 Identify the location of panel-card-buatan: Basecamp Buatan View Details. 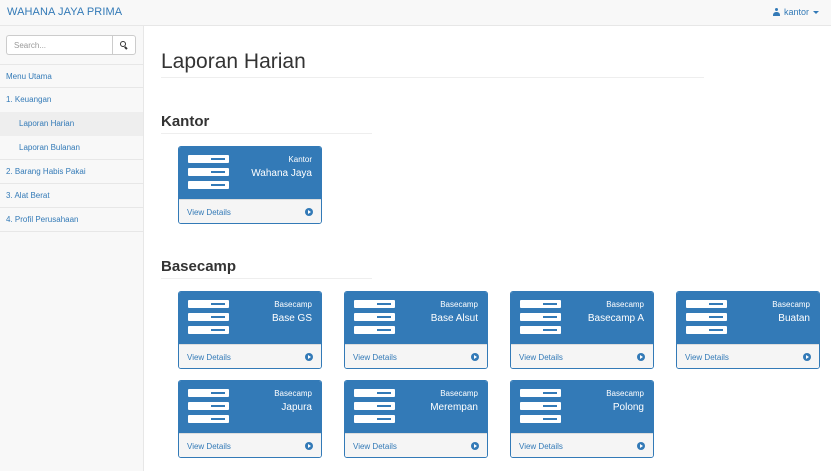
(748, 330).